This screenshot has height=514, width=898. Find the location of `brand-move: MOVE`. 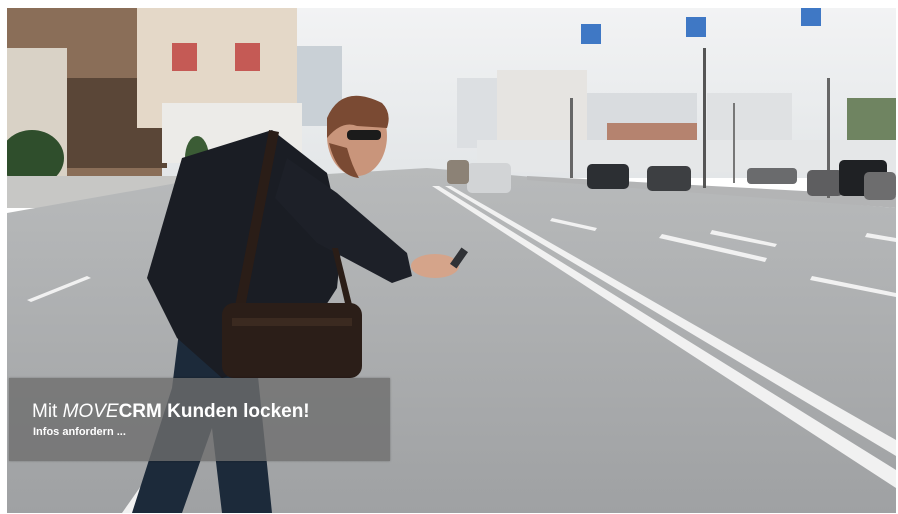

brand-move: MOVE is located at coordinates (90, 411).